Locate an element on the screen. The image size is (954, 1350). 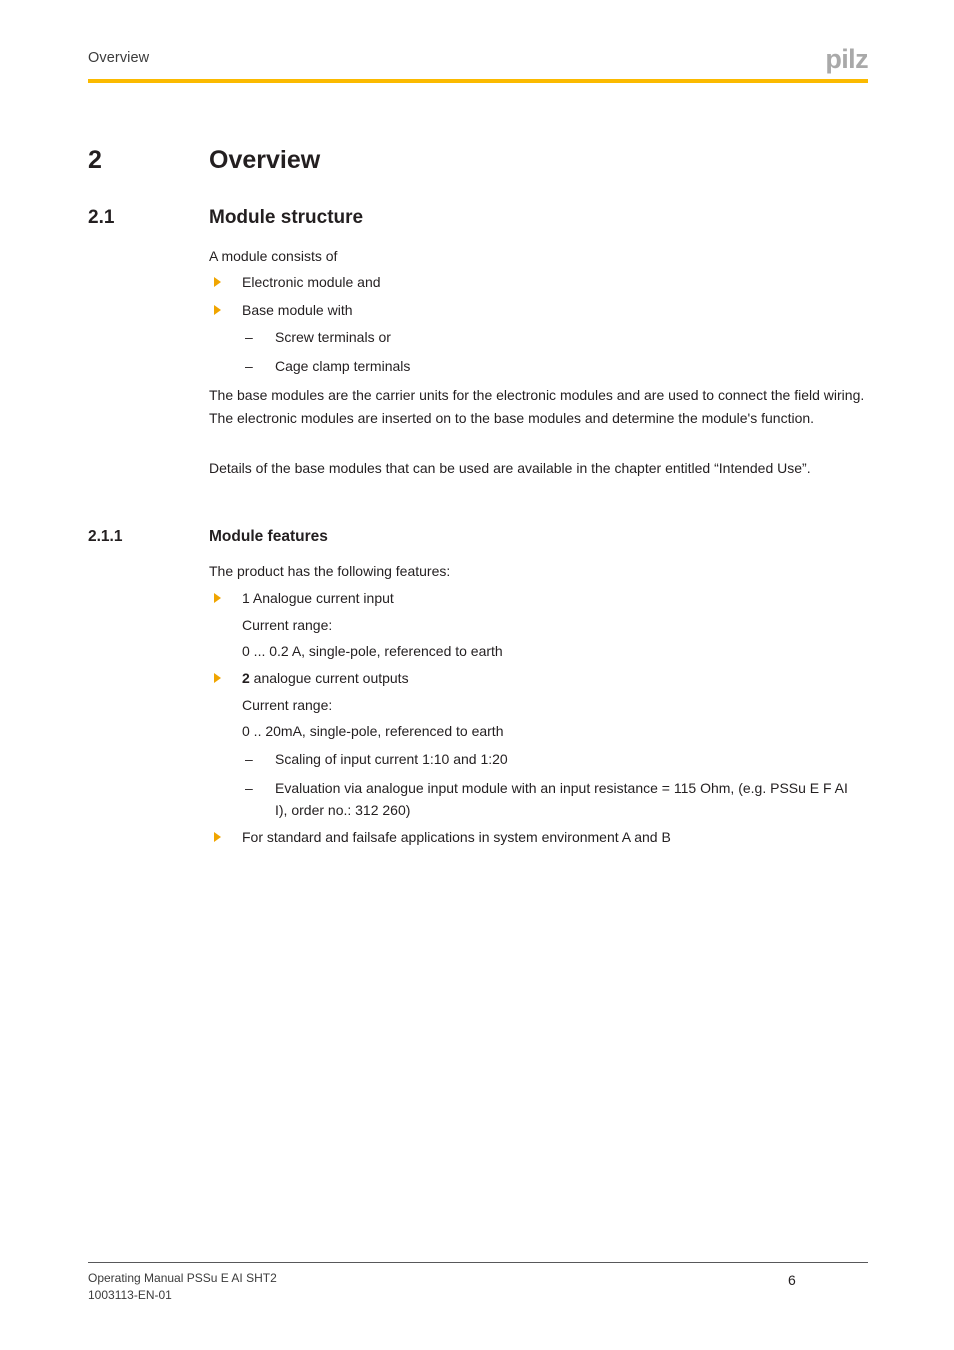
subsection-intro-text: The product has the following features: is located at coordinates (330, 571).